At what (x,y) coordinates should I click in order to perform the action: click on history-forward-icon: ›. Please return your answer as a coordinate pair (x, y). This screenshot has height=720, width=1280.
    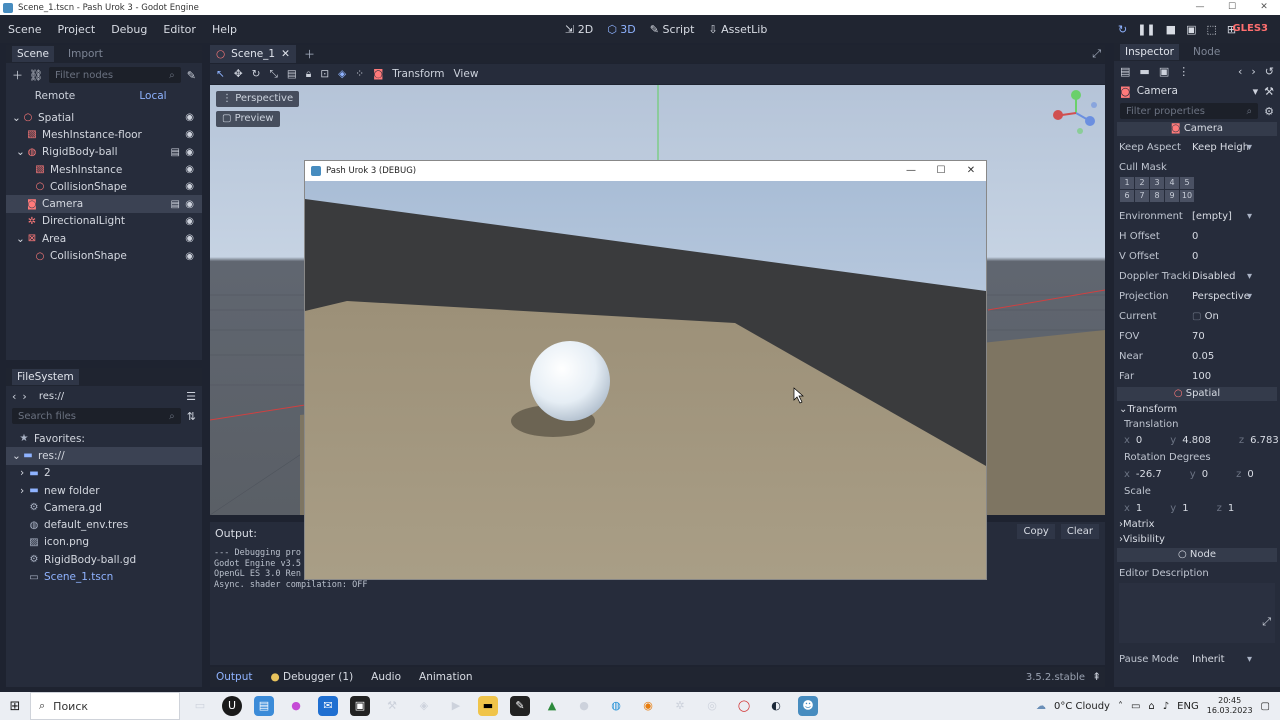
    Looking at the image, I should click on (1253, 71).